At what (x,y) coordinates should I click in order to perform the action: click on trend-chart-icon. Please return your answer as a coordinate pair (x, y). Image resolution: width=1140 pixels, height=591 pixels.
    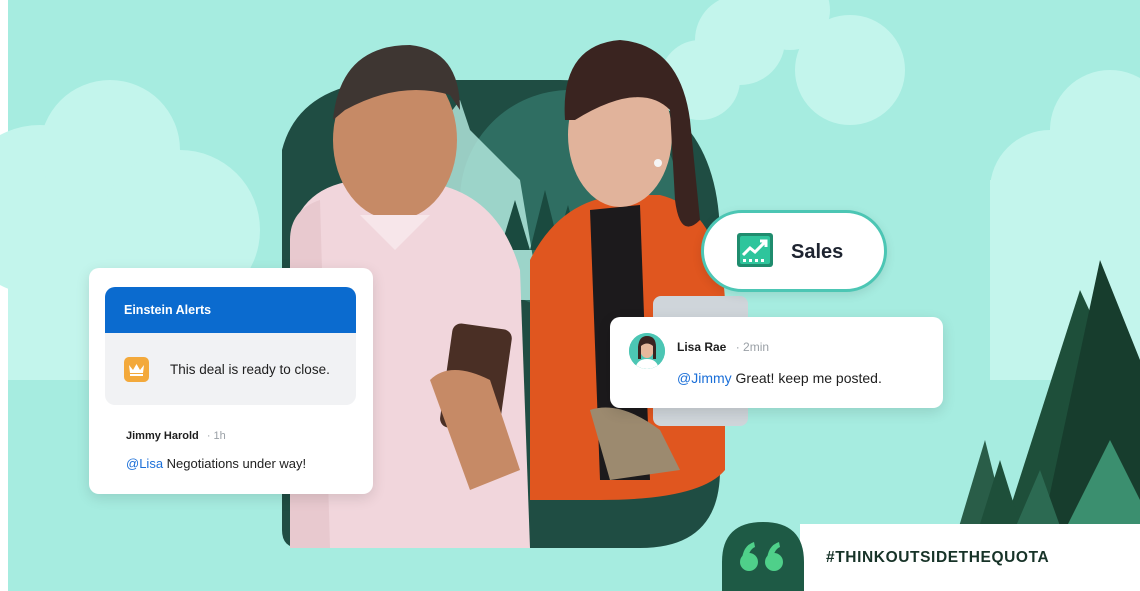
    Looking at the image, I should click on (755, 250).